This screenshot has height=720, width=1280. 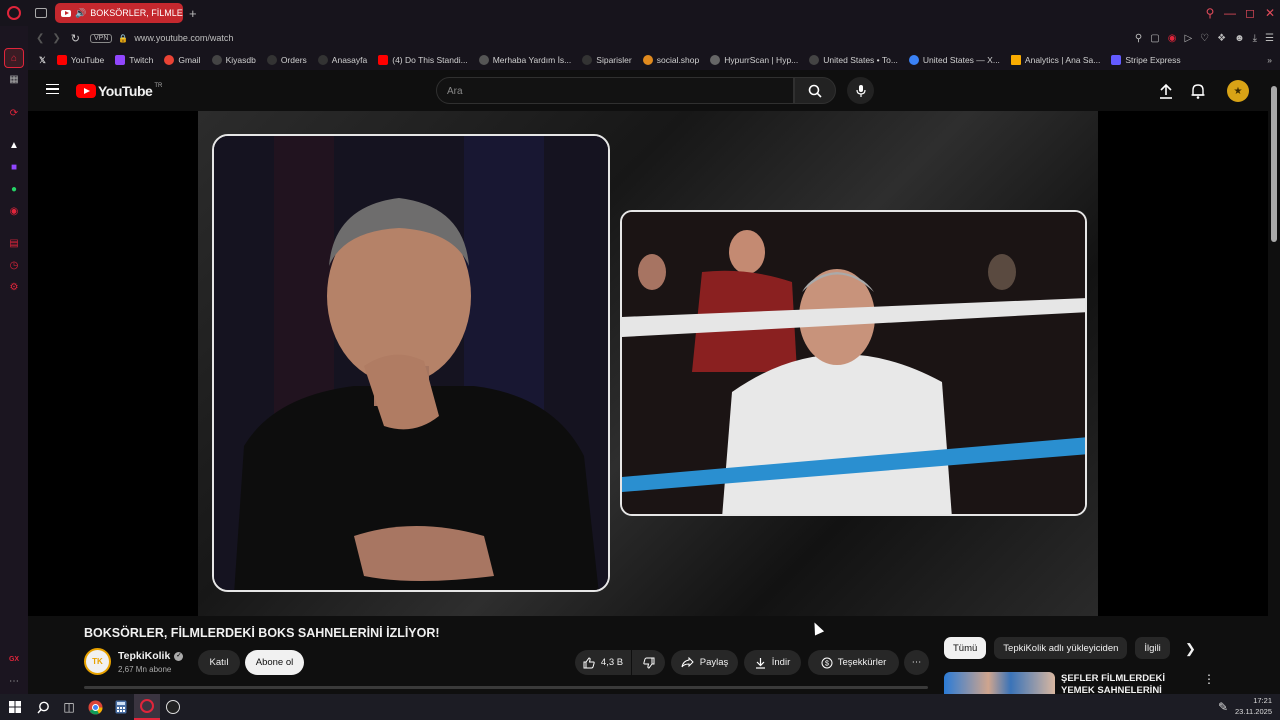 What do you see at coordinates (14, 265) in the screenshot?
I see `history-icon: ◷` at bounding box center [14, 265].